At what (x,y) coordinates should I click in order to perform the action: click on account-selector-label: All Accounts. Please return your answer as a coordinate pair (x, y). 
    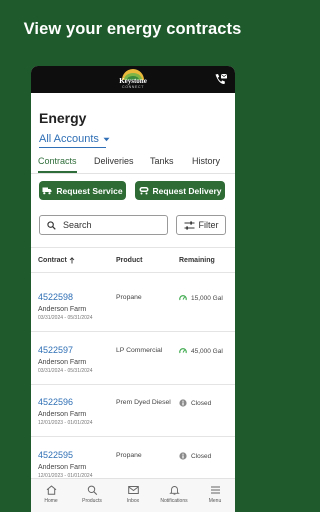
    Looking at the image, I should click on (69, 139).